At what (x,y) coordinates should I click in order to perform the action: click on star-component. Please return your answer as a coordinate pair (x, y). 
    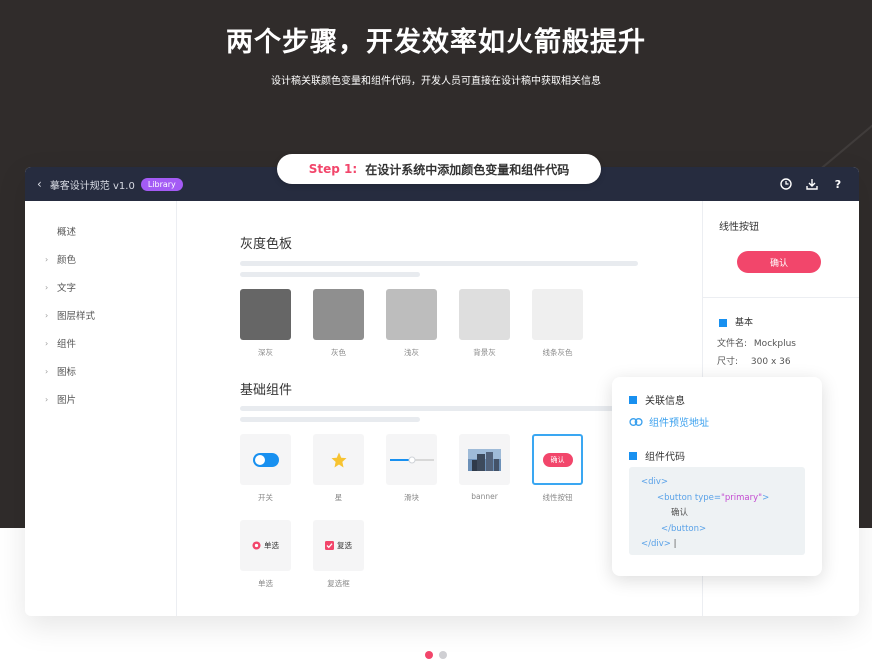
    Looking at the image, I should click on (338, 459).